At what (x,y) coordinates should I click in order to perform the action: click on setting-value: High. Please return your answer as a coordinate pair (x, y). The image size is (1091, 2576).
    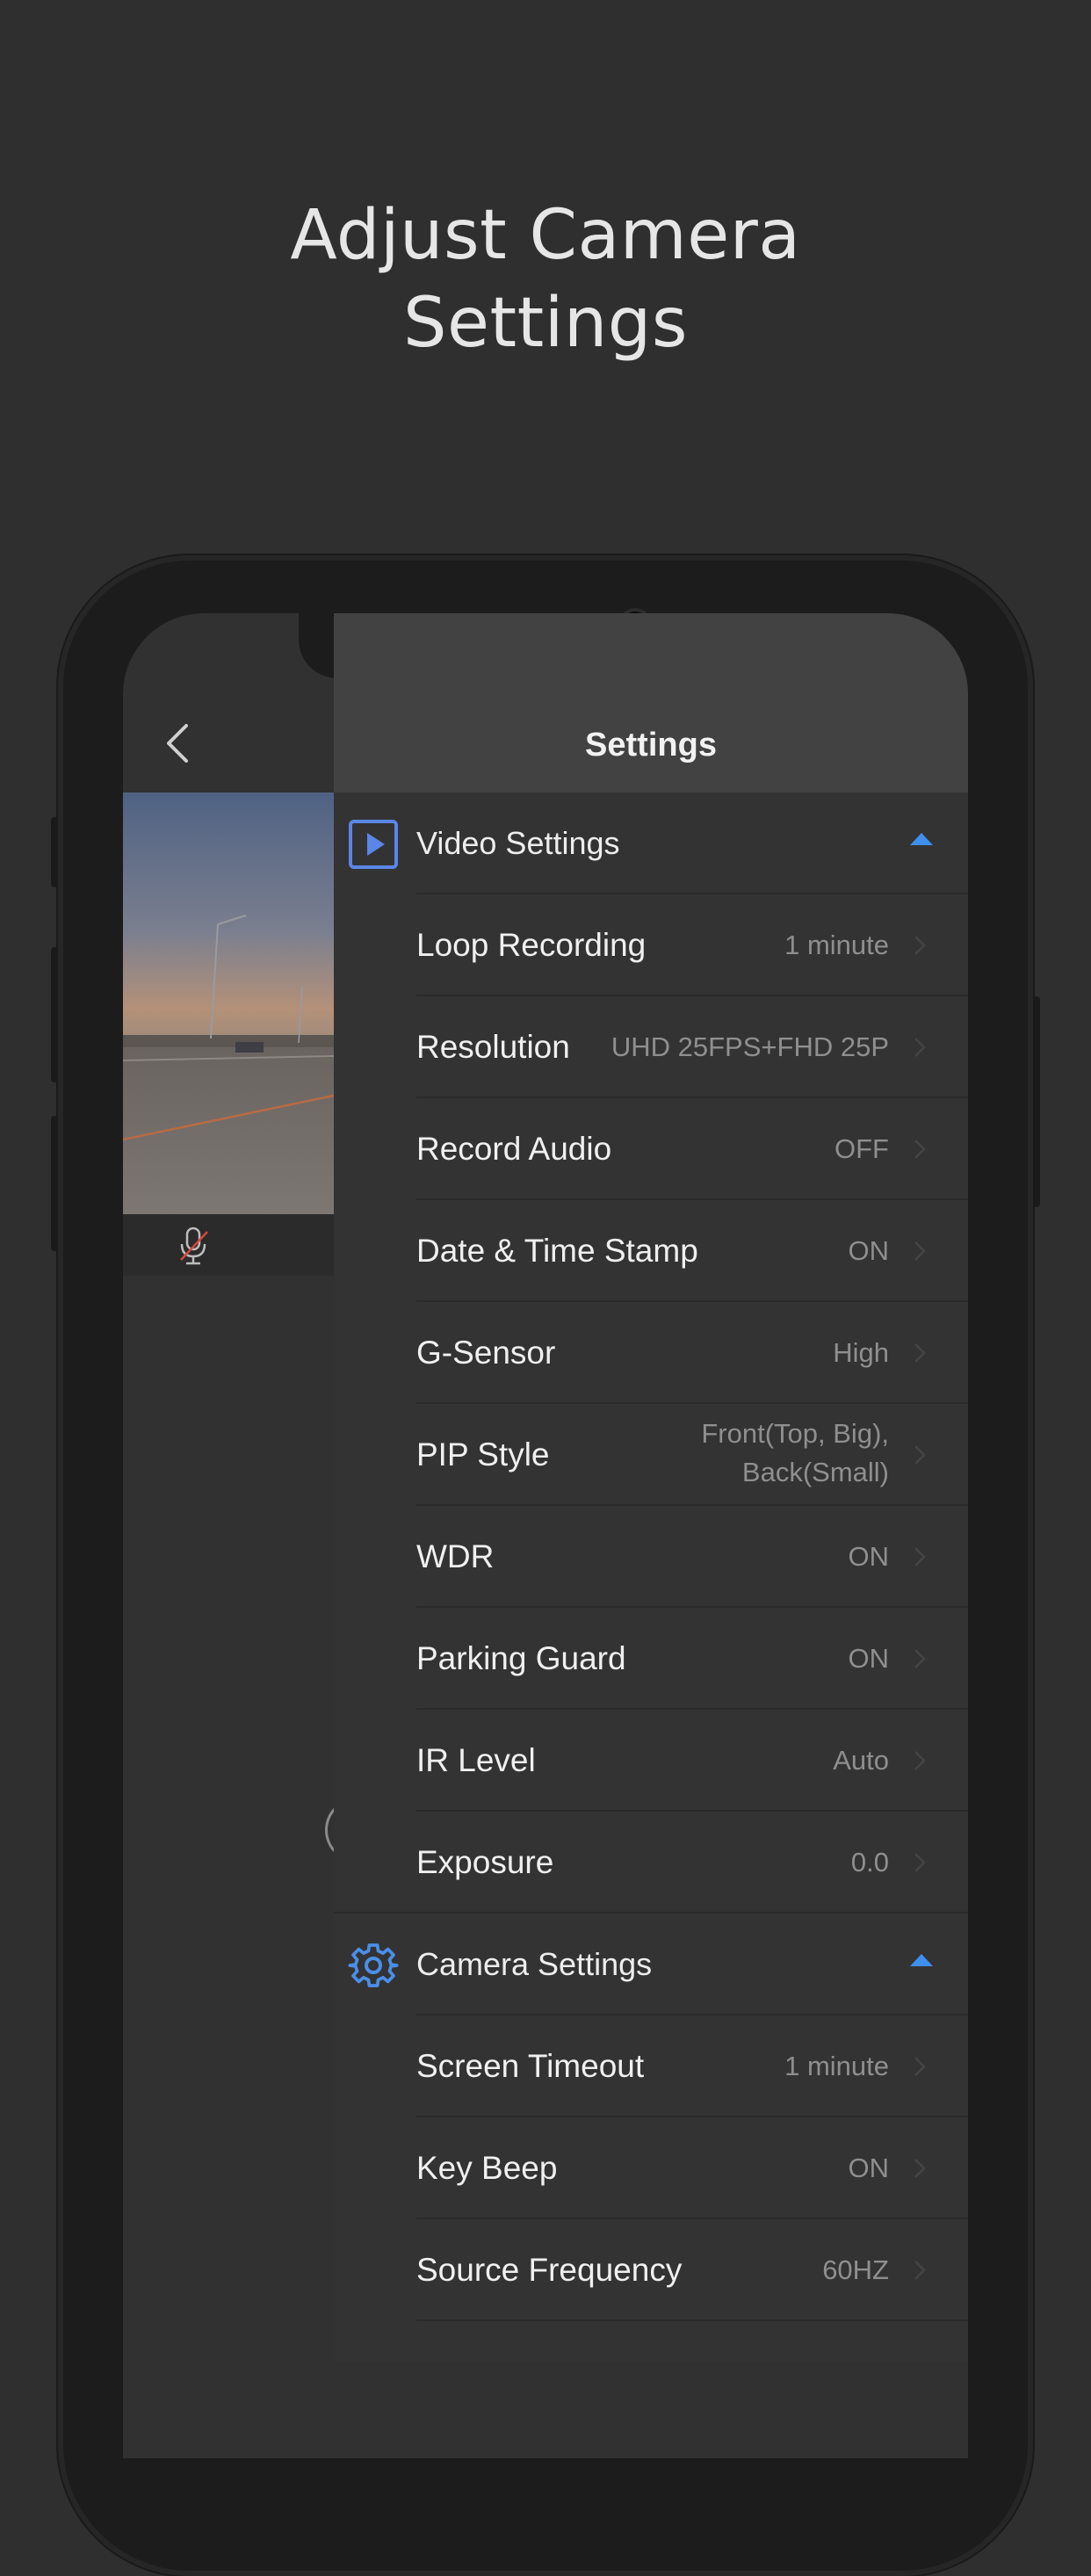
    Looking at the image, I should click on (861, 1352).